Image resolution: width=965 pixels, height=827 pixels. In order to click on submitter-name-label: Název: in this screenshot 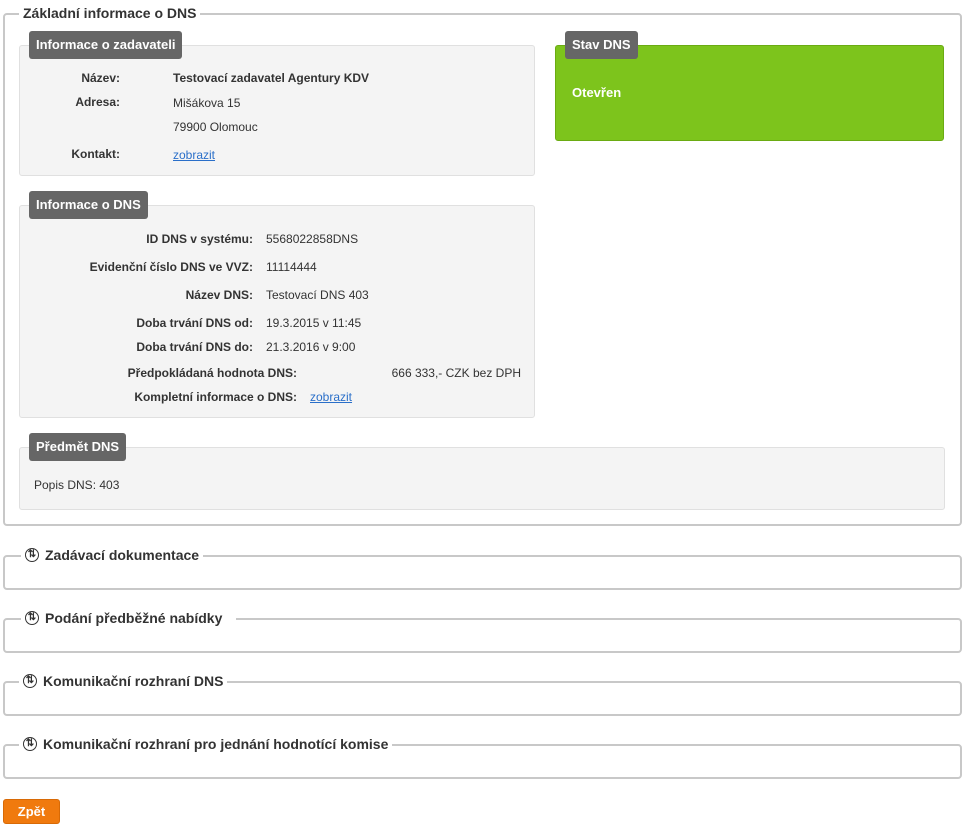, I will do `click(100, 78)`.